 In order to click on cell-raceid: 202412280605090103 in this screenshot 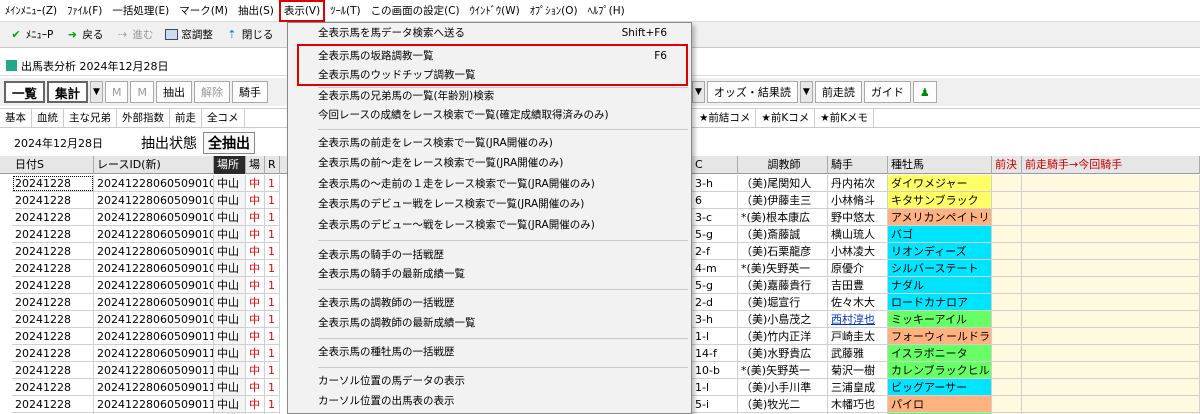, I will do `click(154, 217)`.